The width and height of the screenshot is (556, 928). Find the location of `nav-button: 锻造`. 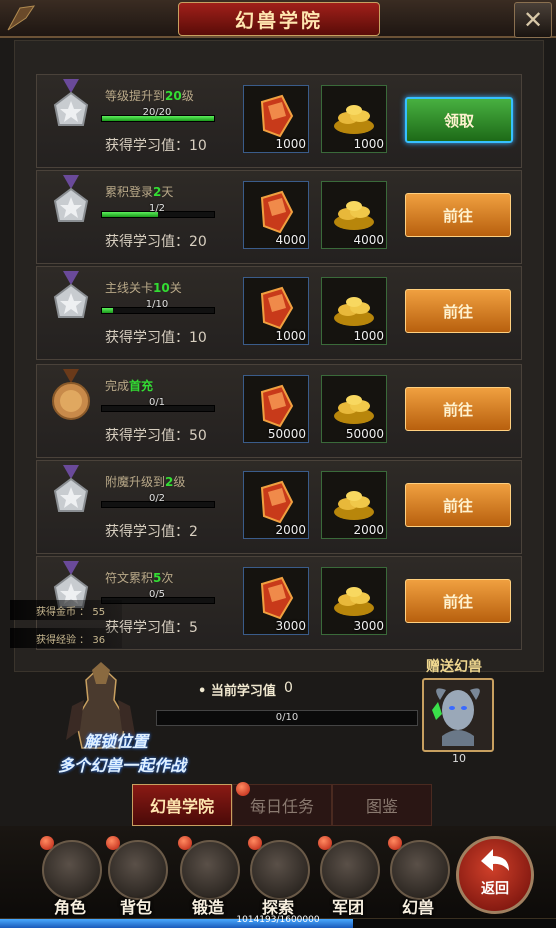

nav-button: 锻造 is located at coordinates (208, 878).